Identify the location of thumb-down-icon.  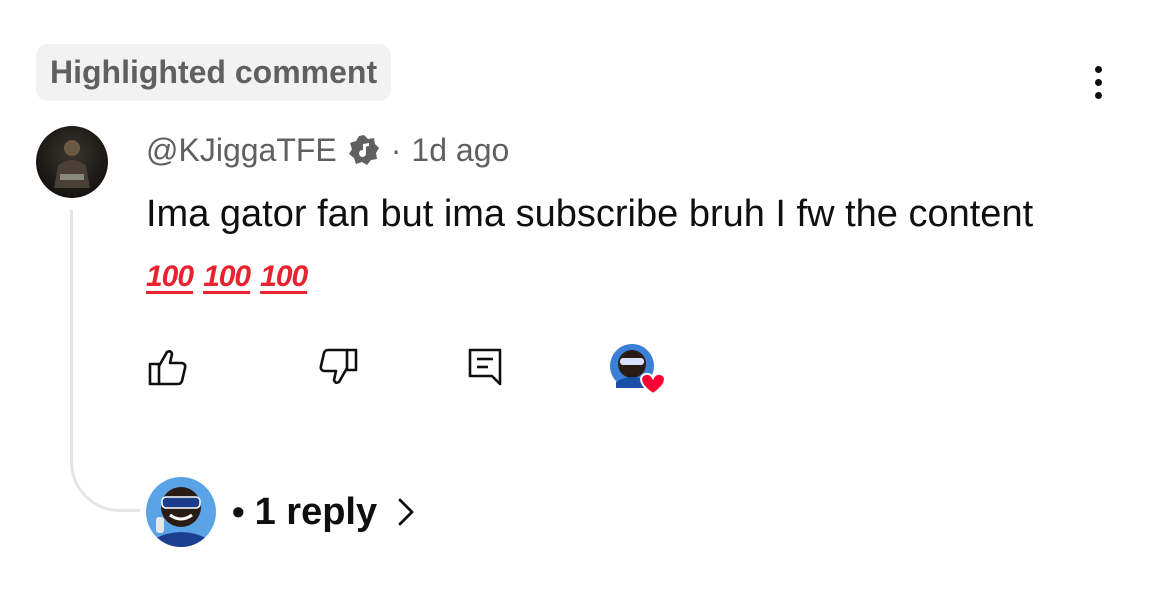
(339, 367).